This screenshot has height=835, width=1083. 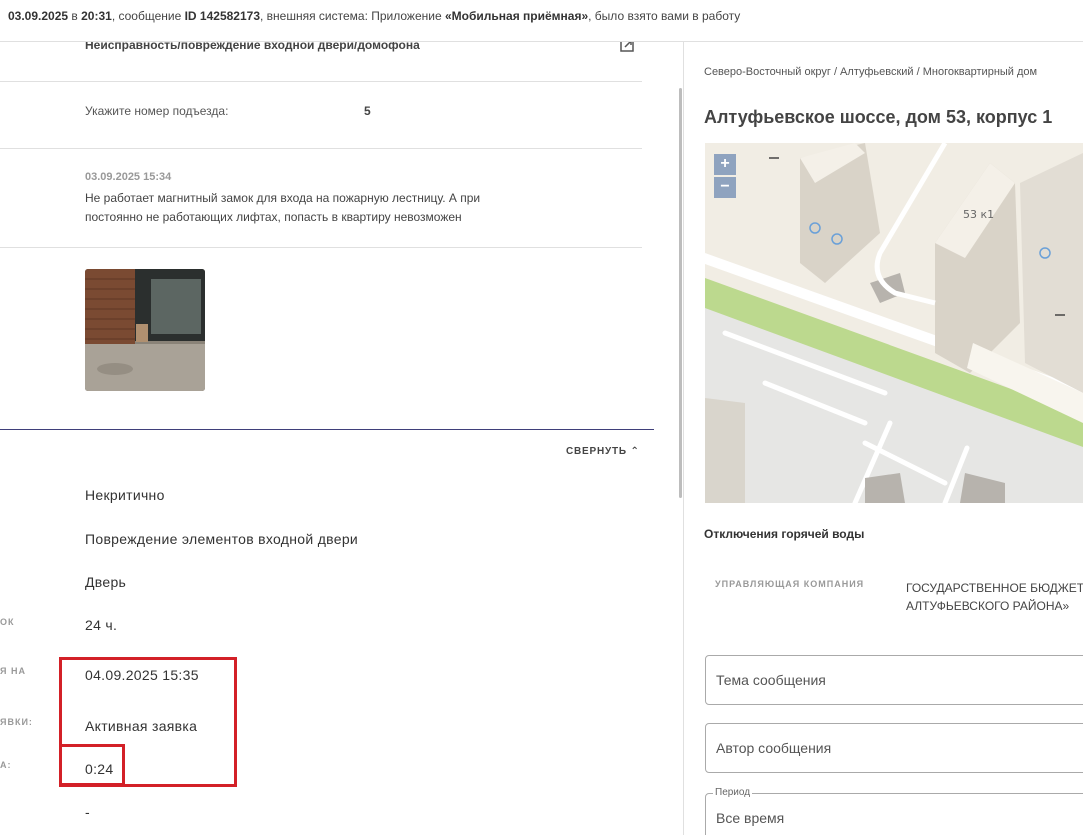 I want to click on notification-system-name: «Мобильная приёмная», so click(x=516, y=16).